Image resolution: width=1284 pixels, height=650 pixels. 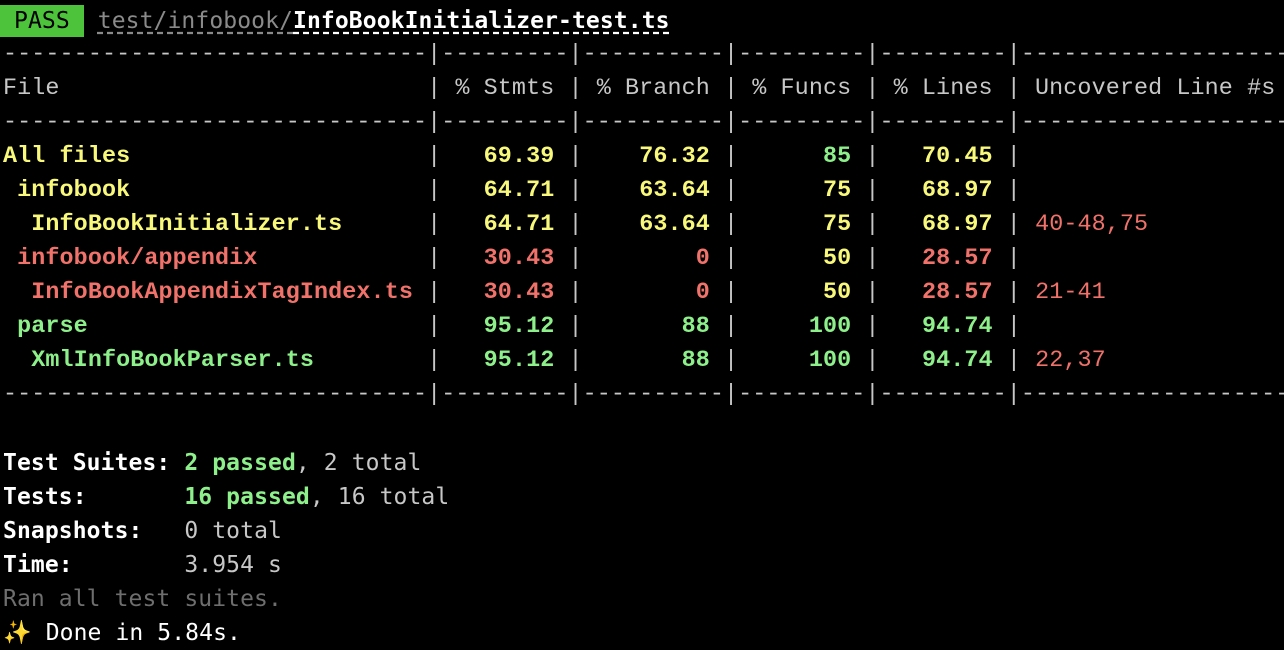 I want to click on suites-passed: 2 passed, so click(x=240, y=463).